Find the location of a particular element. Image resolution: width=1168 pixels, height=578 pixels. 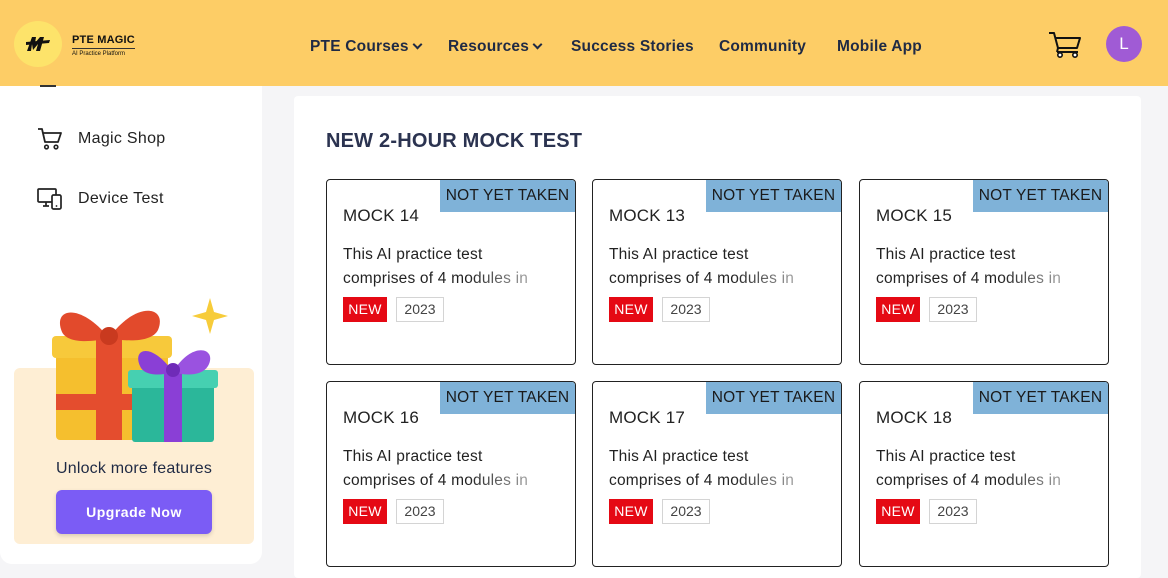

mock-title: MOCK 14 is located at coordinates (381, 215).